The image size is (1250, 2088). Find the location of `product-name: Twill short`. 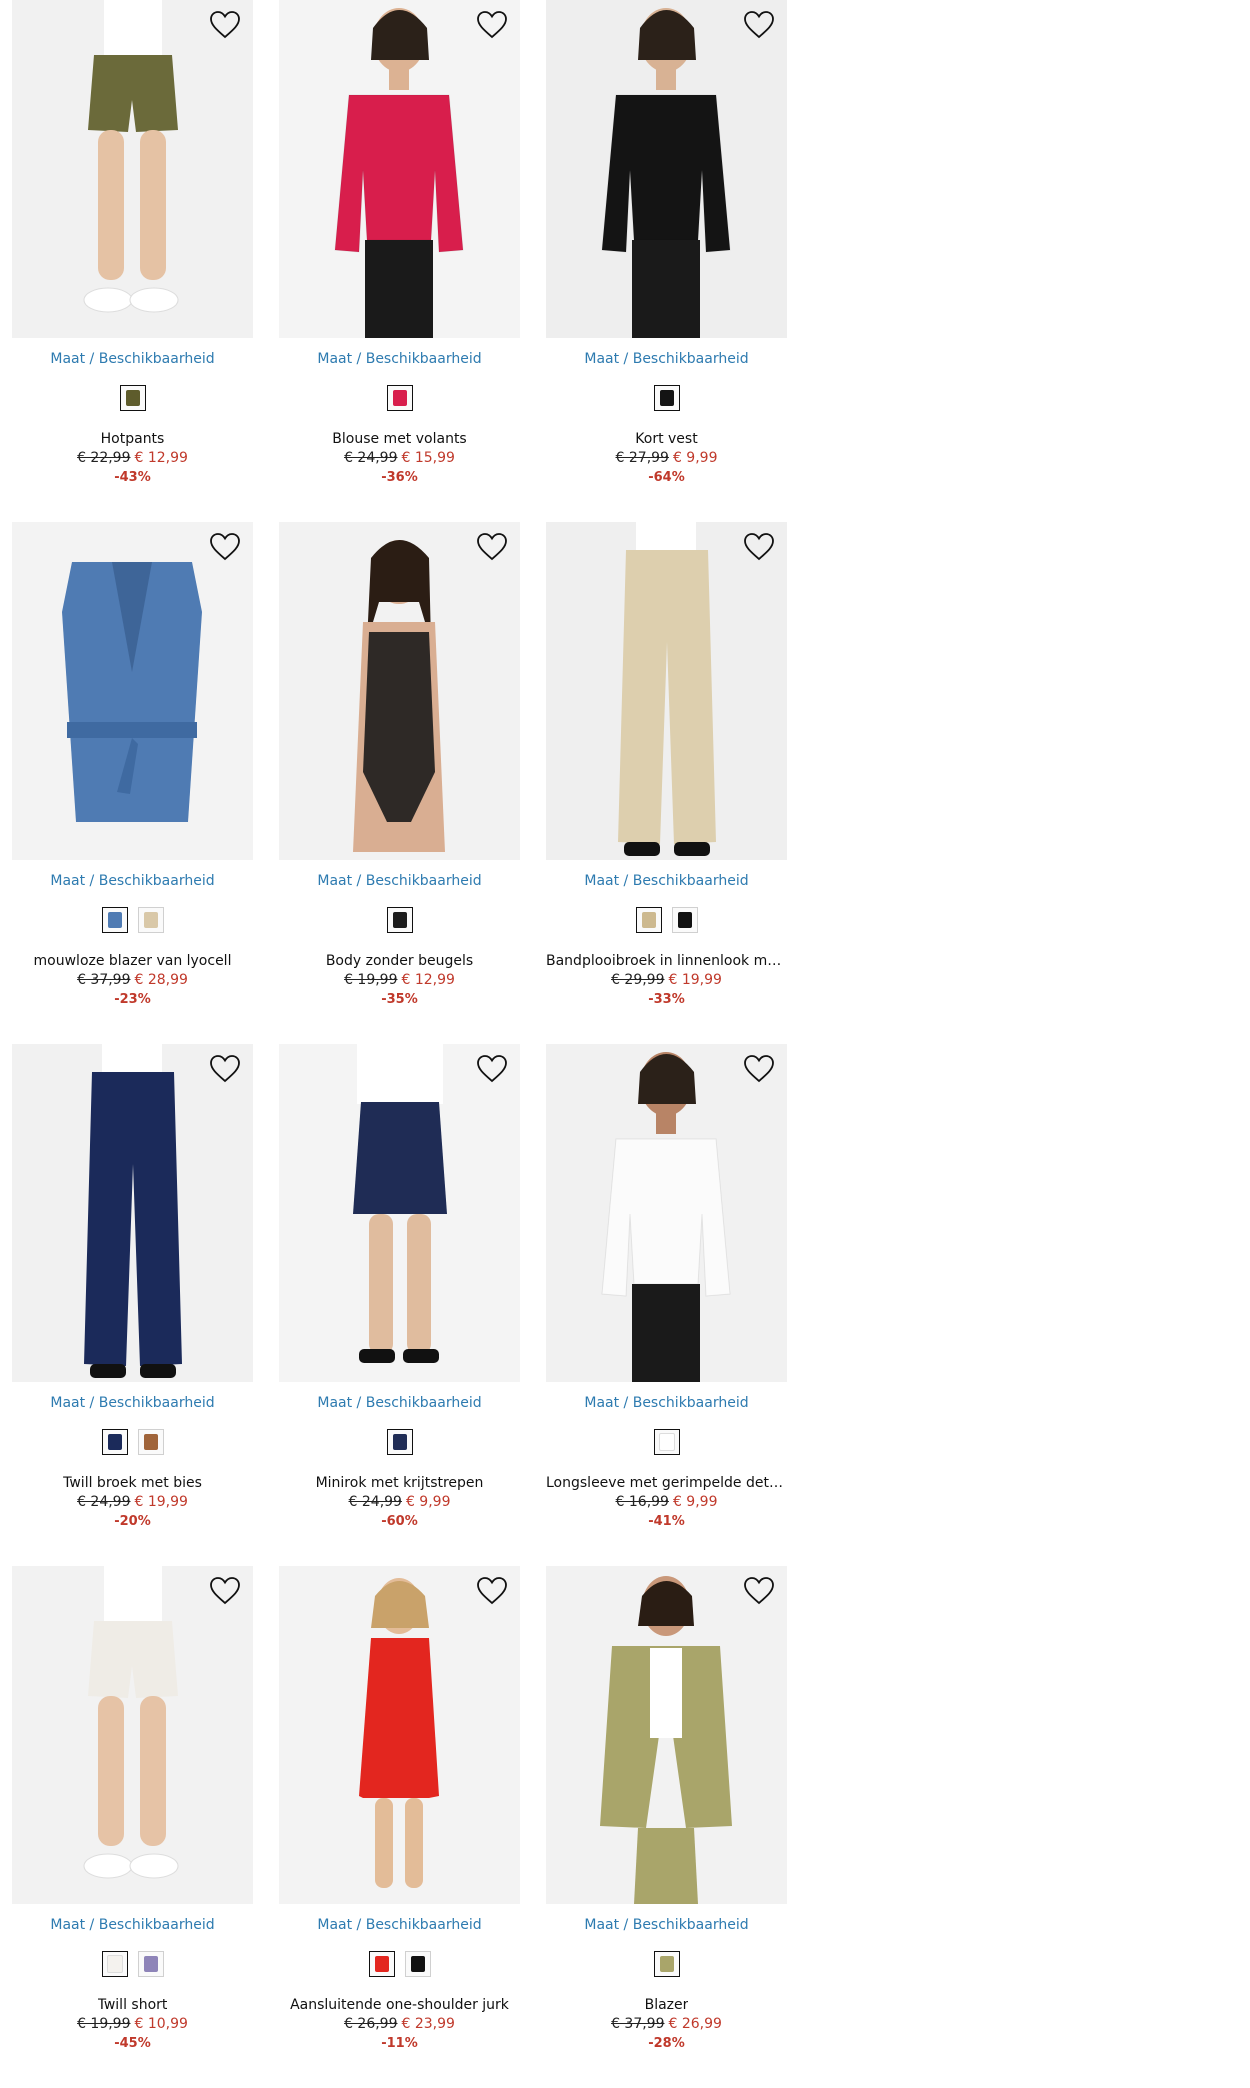

product-name: Twill short is located at coordinates (133, 2005).